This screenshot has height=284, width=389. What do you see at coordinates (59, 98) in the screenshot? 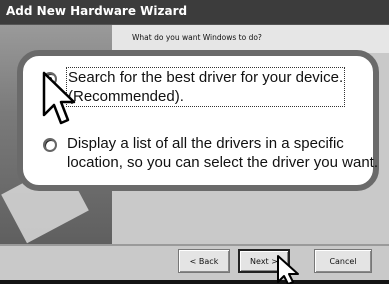
I see `arrow-cursor-icon` at bounding box center [59, 98].